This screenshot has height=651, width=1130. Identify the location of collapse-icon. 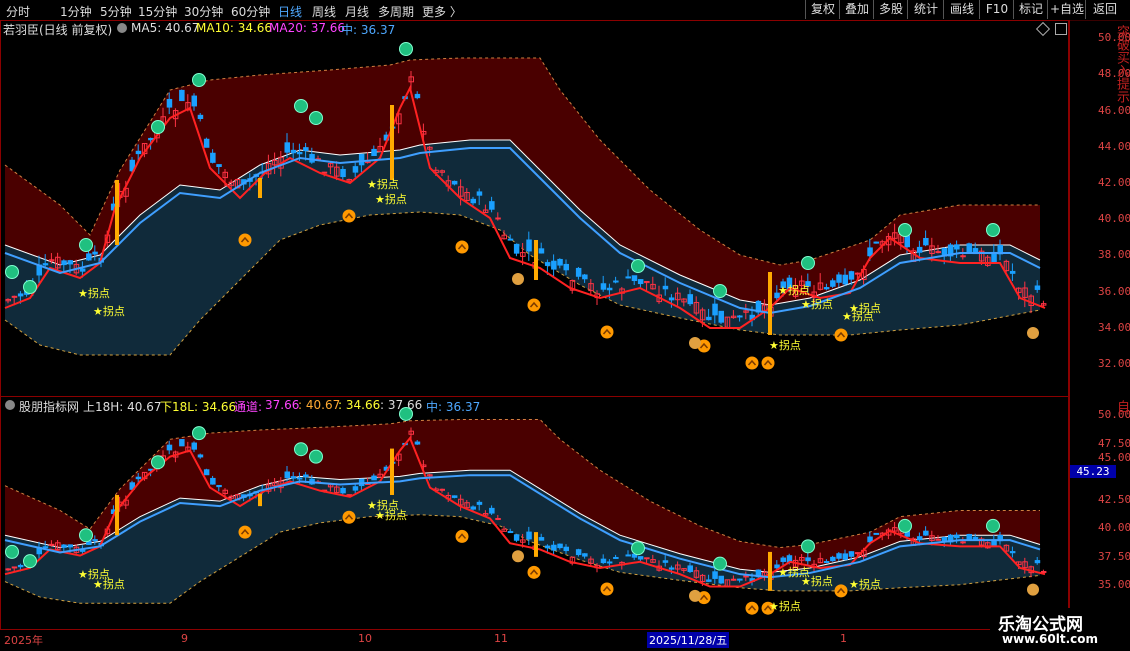
(122, 28).